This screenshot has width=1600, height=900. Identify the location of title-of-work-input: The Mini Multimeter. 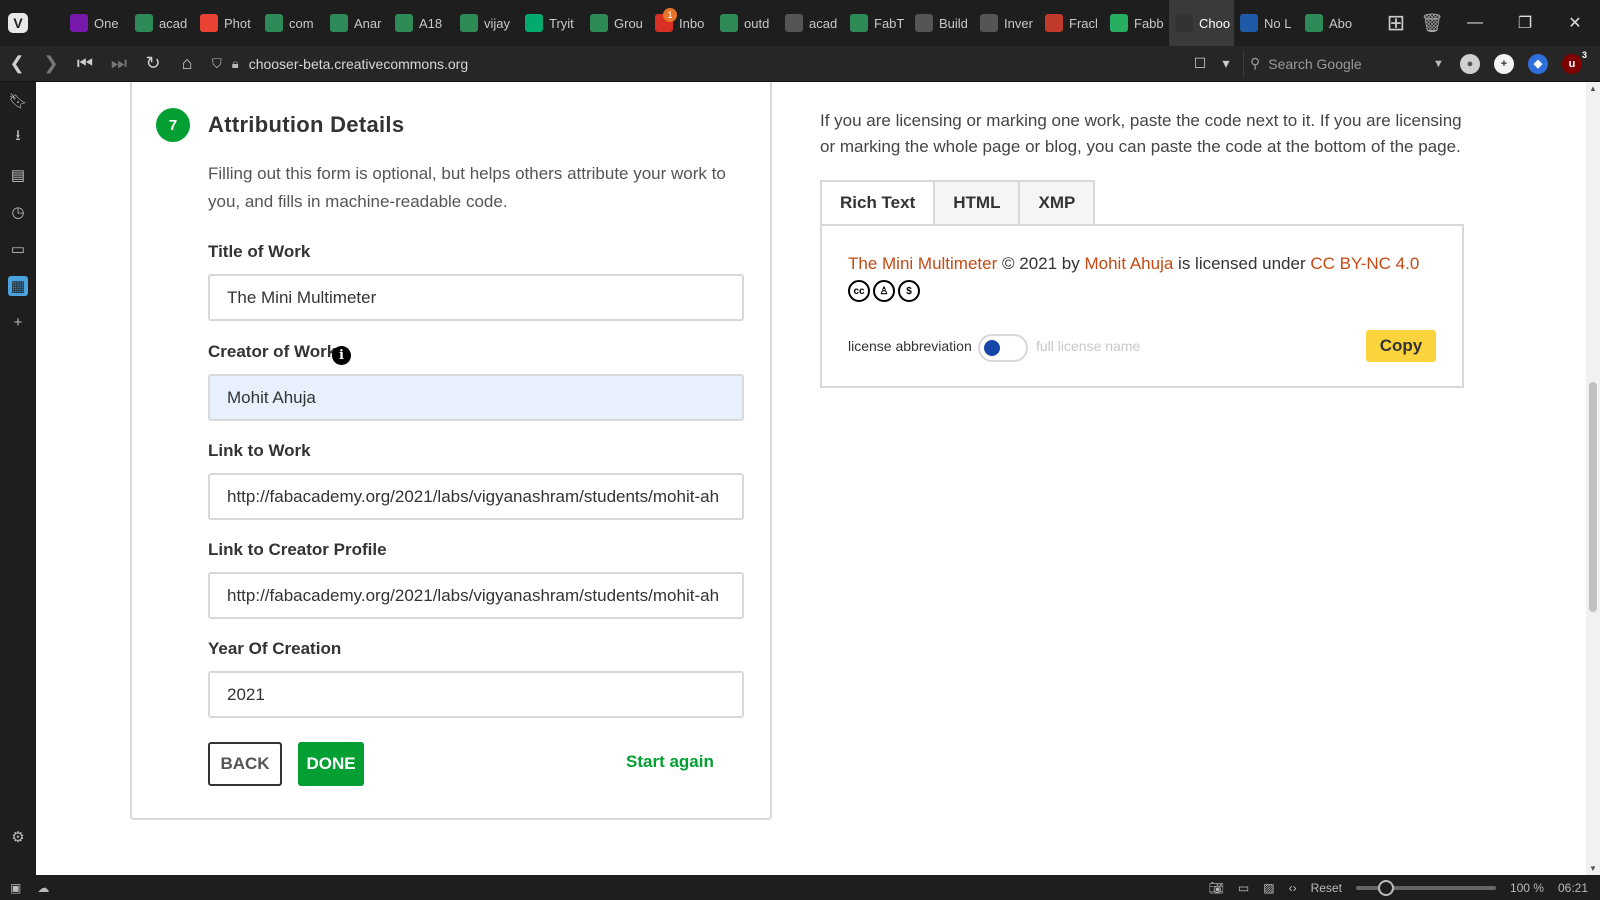
(476, 297).